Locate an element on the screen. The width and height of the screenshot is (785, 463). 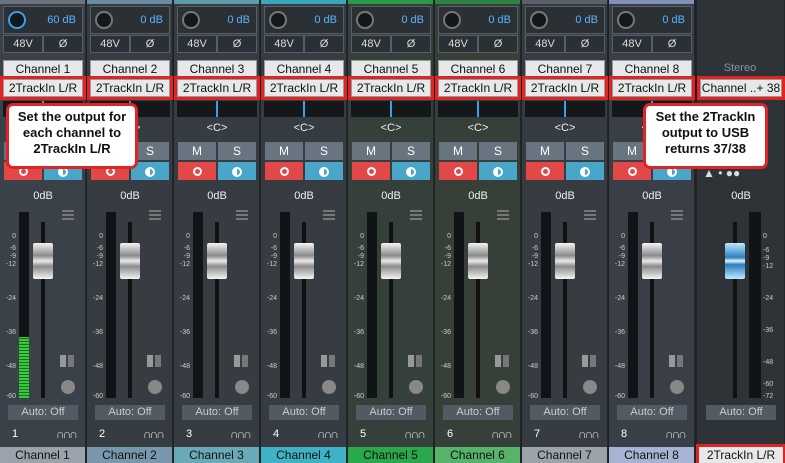
channel-name: Channel 1 is located at coordinates (43, 68).